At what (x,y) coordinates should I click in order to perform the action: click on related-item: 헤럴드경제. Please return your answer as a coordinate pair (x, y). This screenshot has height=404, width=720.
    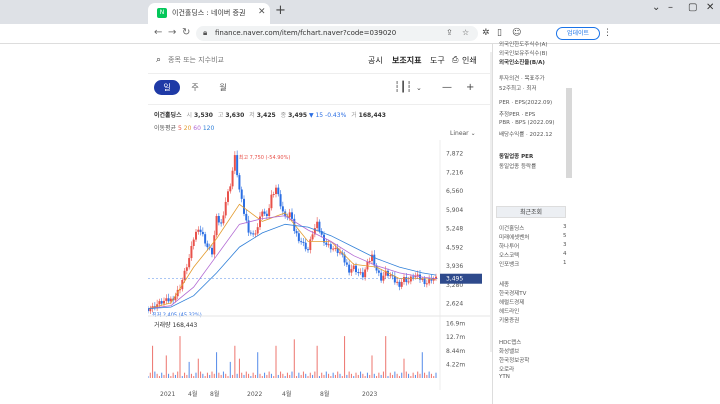
    Looking at the image, I should click on (511, 302).